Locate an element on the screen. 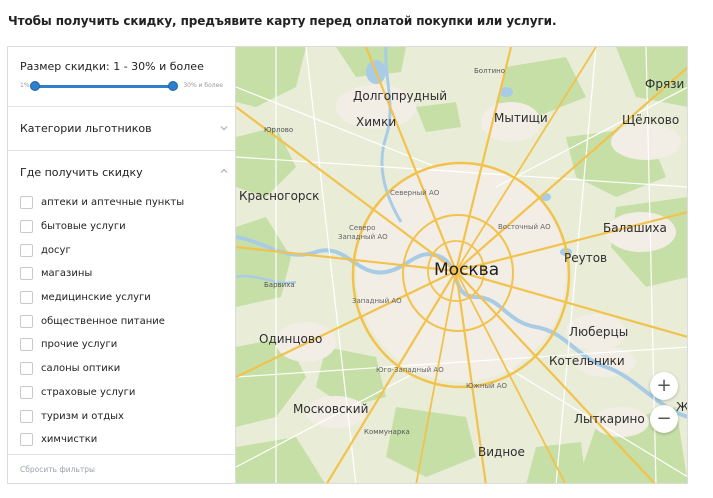 The width and height of the screenshot is (713, 498). checkbox-item: туризм и отдых is located at coordinates (102, 416).